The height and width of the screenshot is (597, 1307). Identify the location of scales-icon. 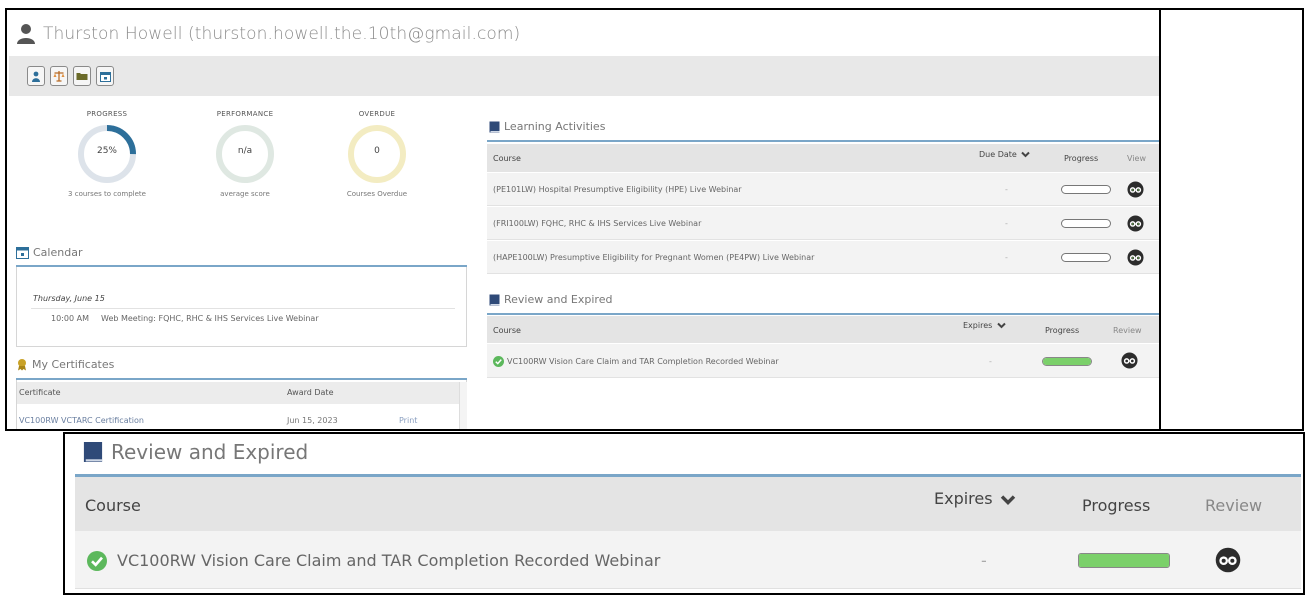
(59, 76).